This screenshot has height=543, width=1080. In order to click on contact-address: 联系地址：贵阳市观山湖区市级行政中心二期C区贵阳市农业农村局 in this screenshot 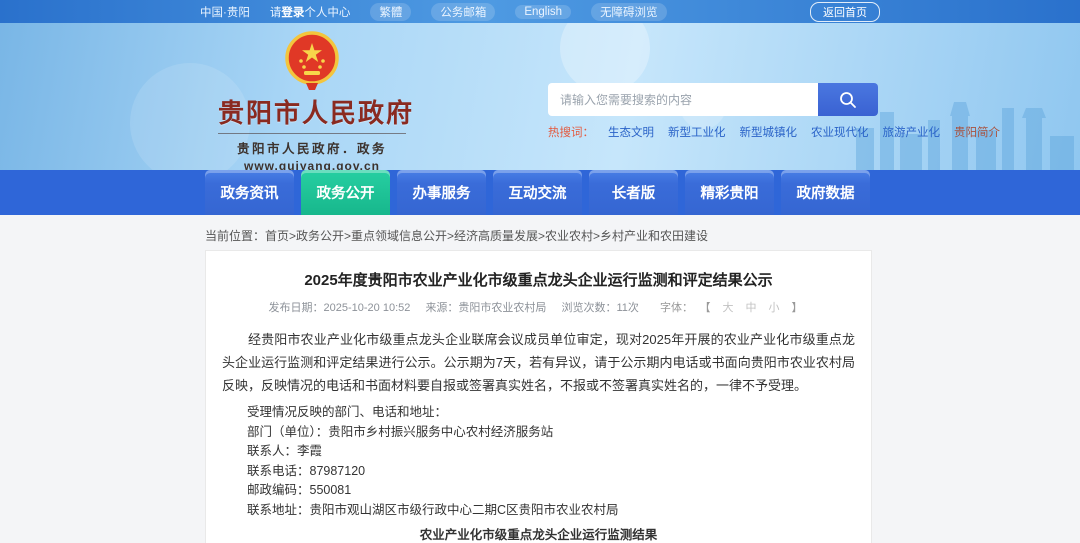, I will do `click(433, 509)`.